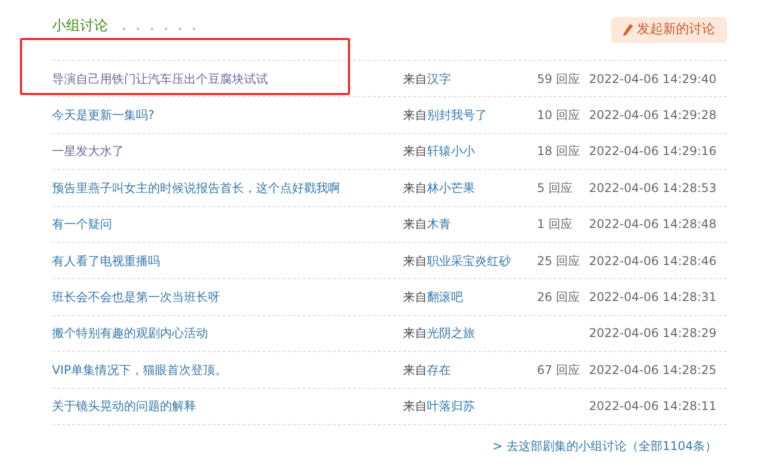  I want to click on post-time: 2022-04-06 14:29:16, so click(652, 151).